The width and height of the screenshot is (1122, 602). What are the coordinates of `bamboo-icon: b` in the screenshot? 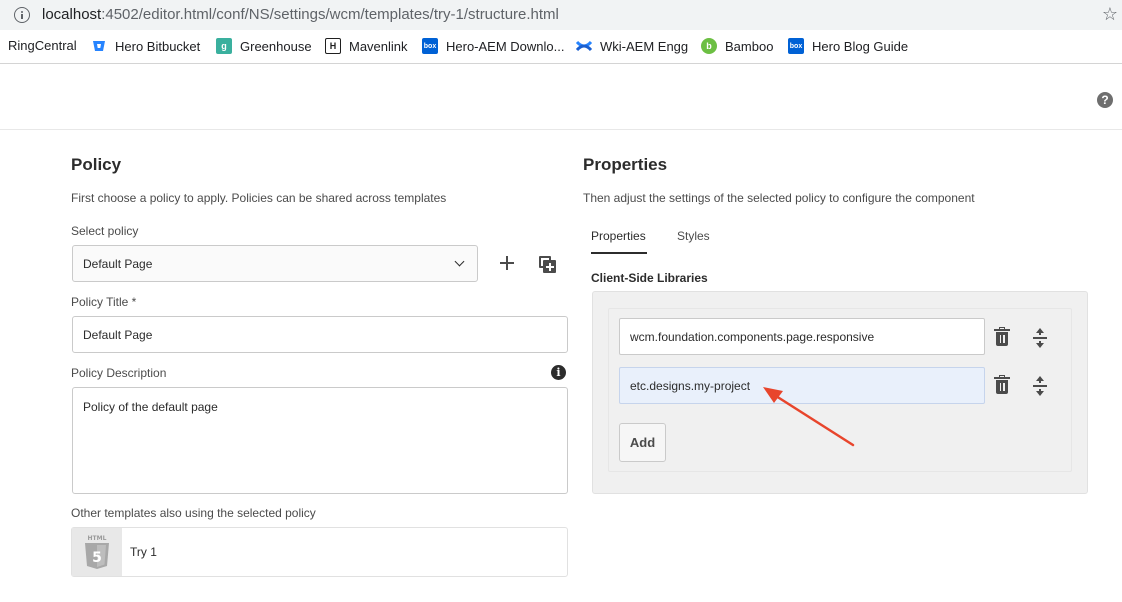 It's located at (709, 46).